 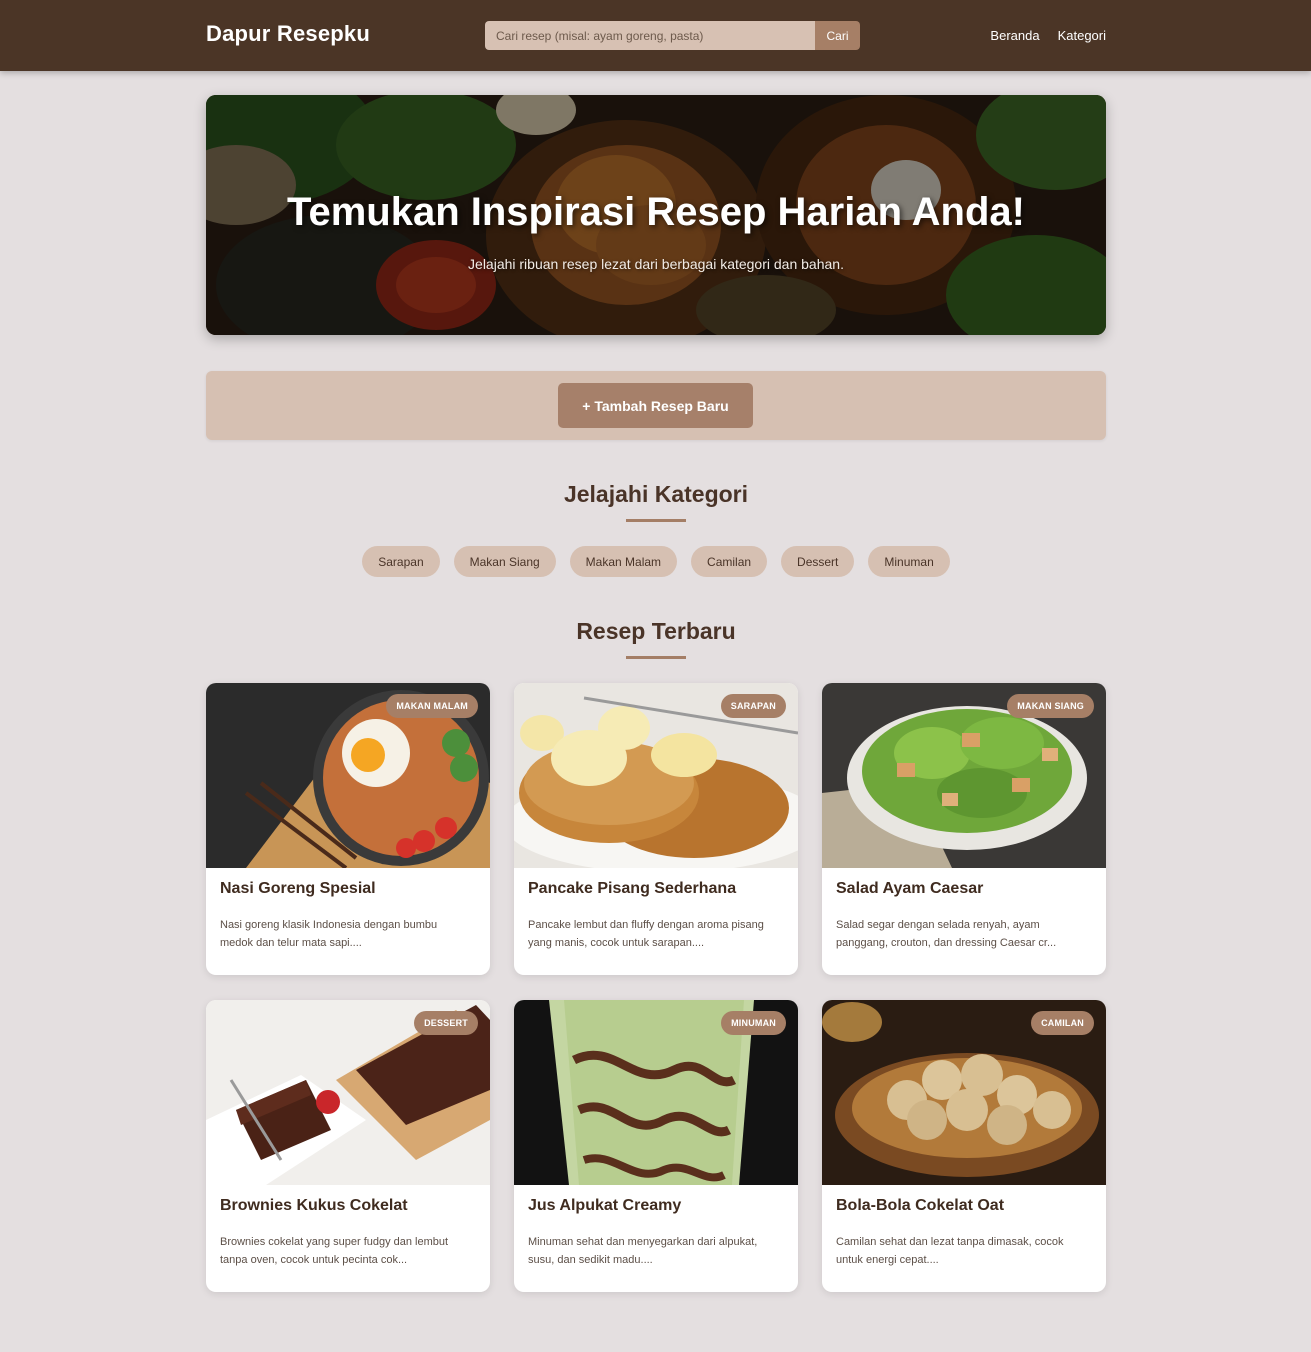 What do you see at coordinates (909, 889) in the screenshot?
I see `recipe-title: Salad Ayam Caesar` at bounding box center [909, 889].